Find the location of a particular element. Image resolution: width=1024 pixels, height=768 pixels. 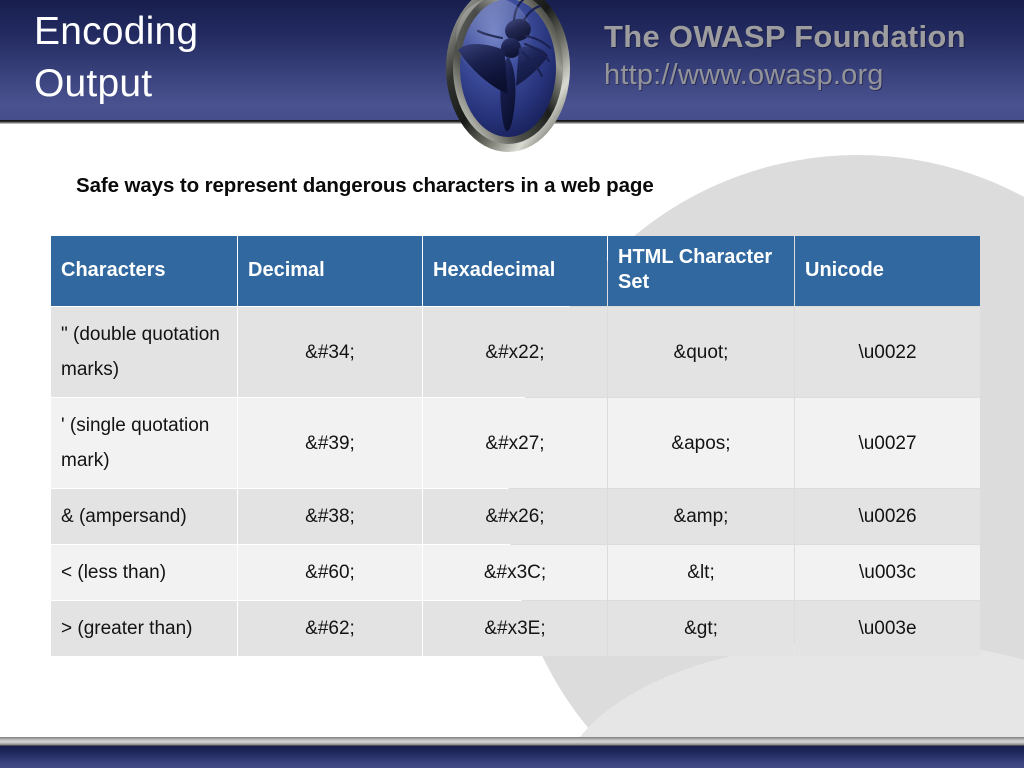

table-row: < (less than) &#60; &#x3C; &lt; \u003c is located at coordinates (515, 572).